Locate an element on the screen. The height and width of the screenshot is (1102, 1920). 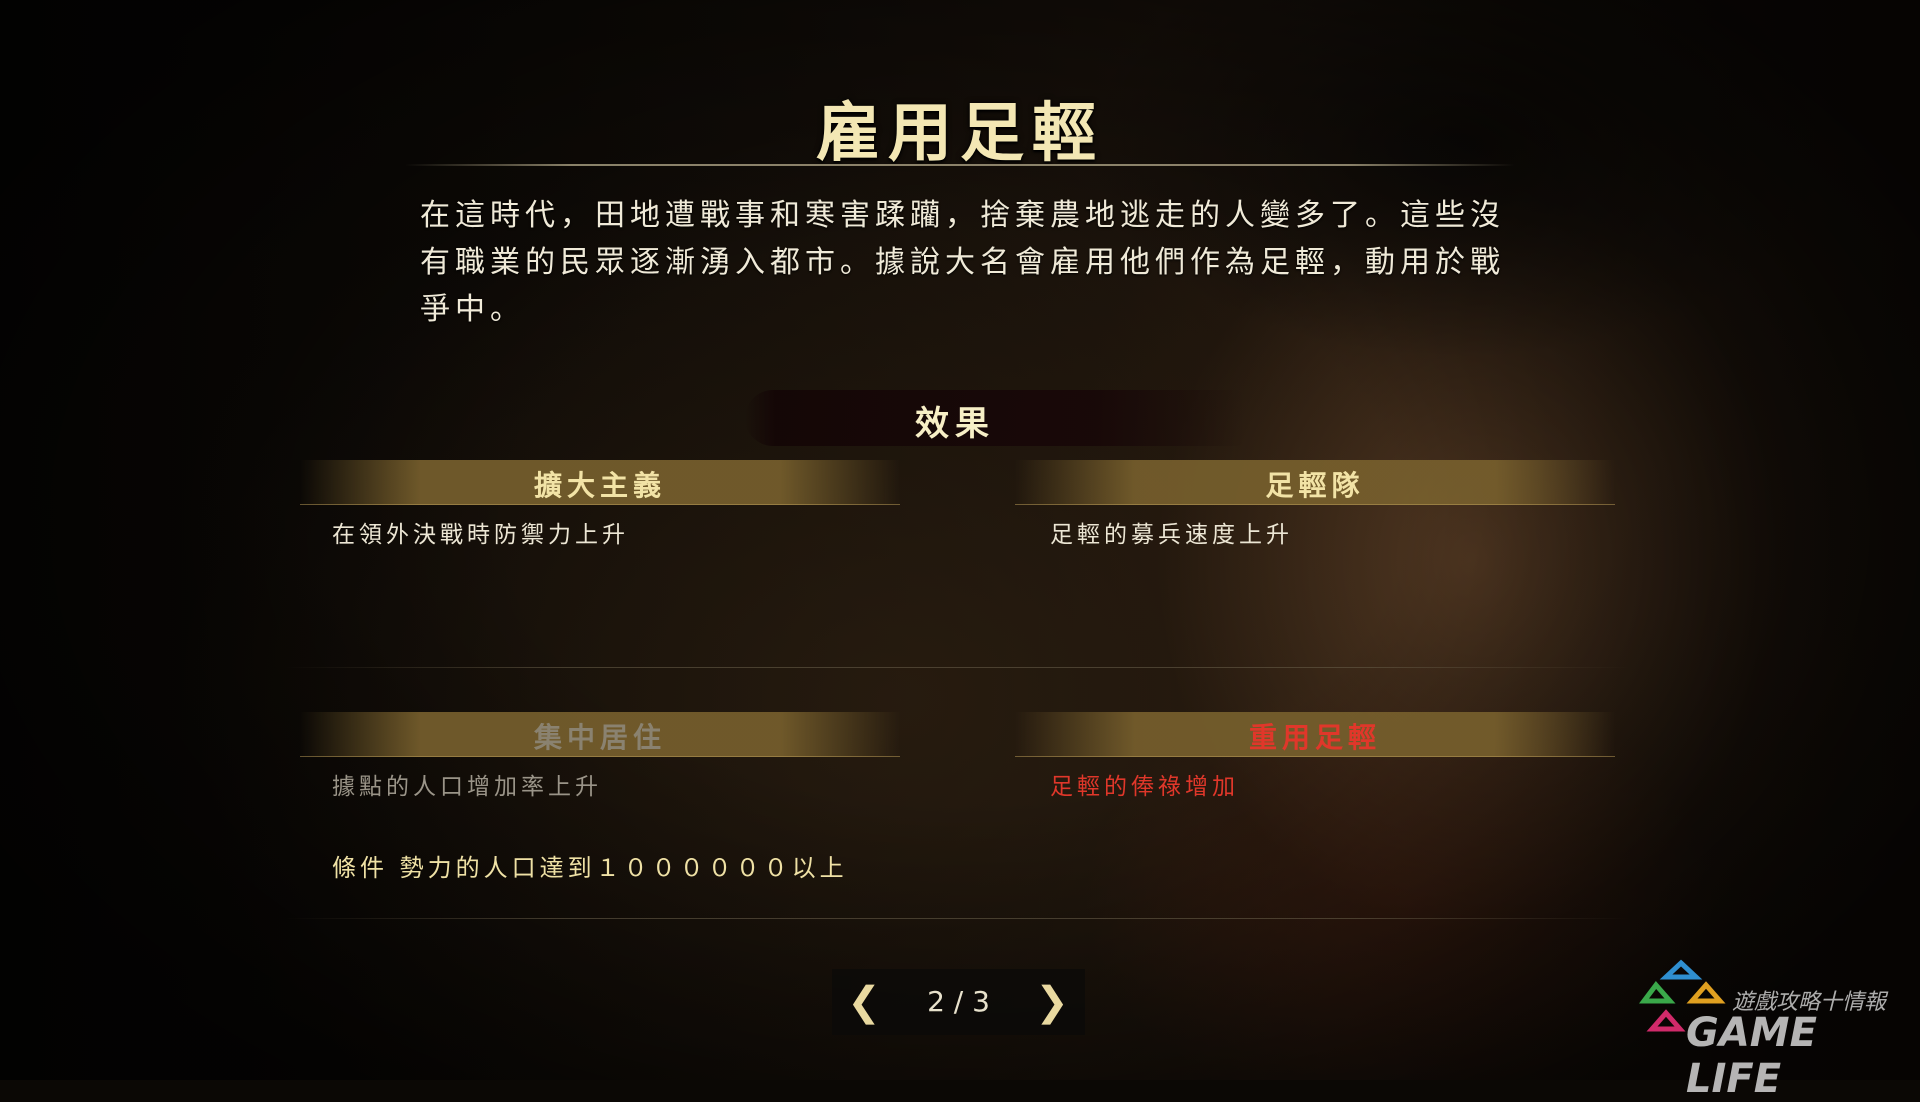
chevron-left-icon: ❮ is located at coordinates (864, 1002).